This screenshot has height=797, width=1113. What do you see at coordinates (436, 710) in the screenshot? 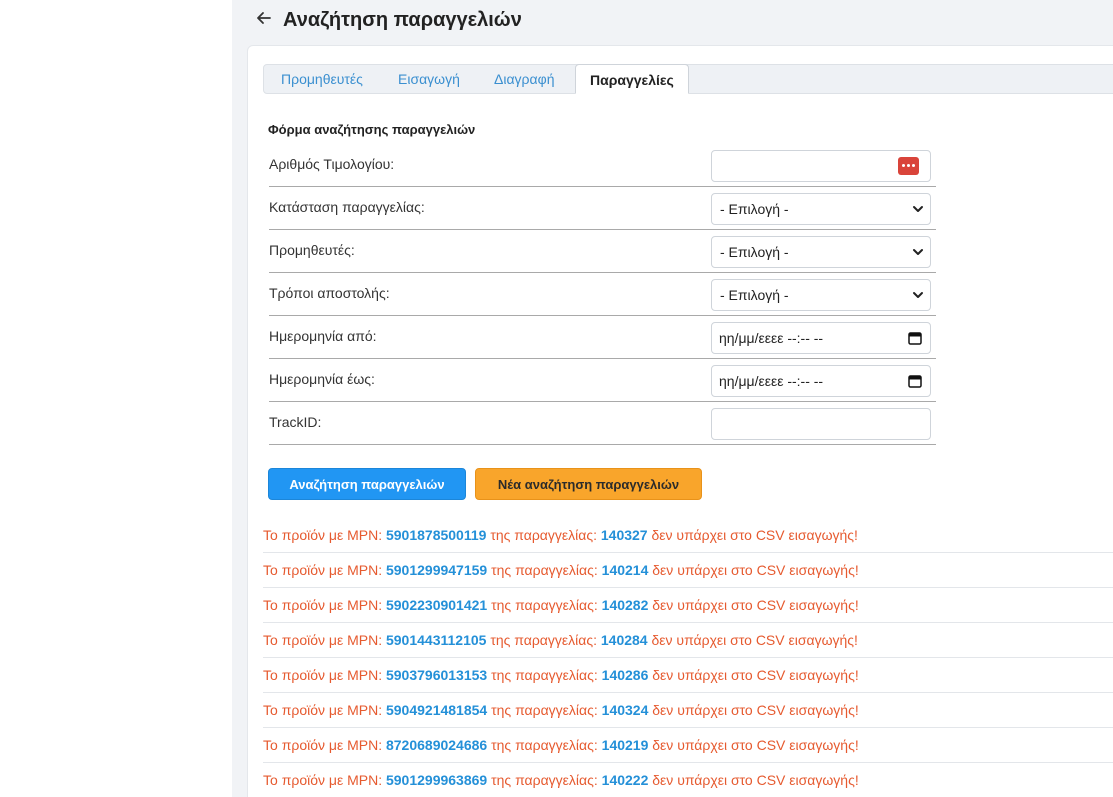
I see `mpn-value: 5904921481854` at bounding box center [436, 710].